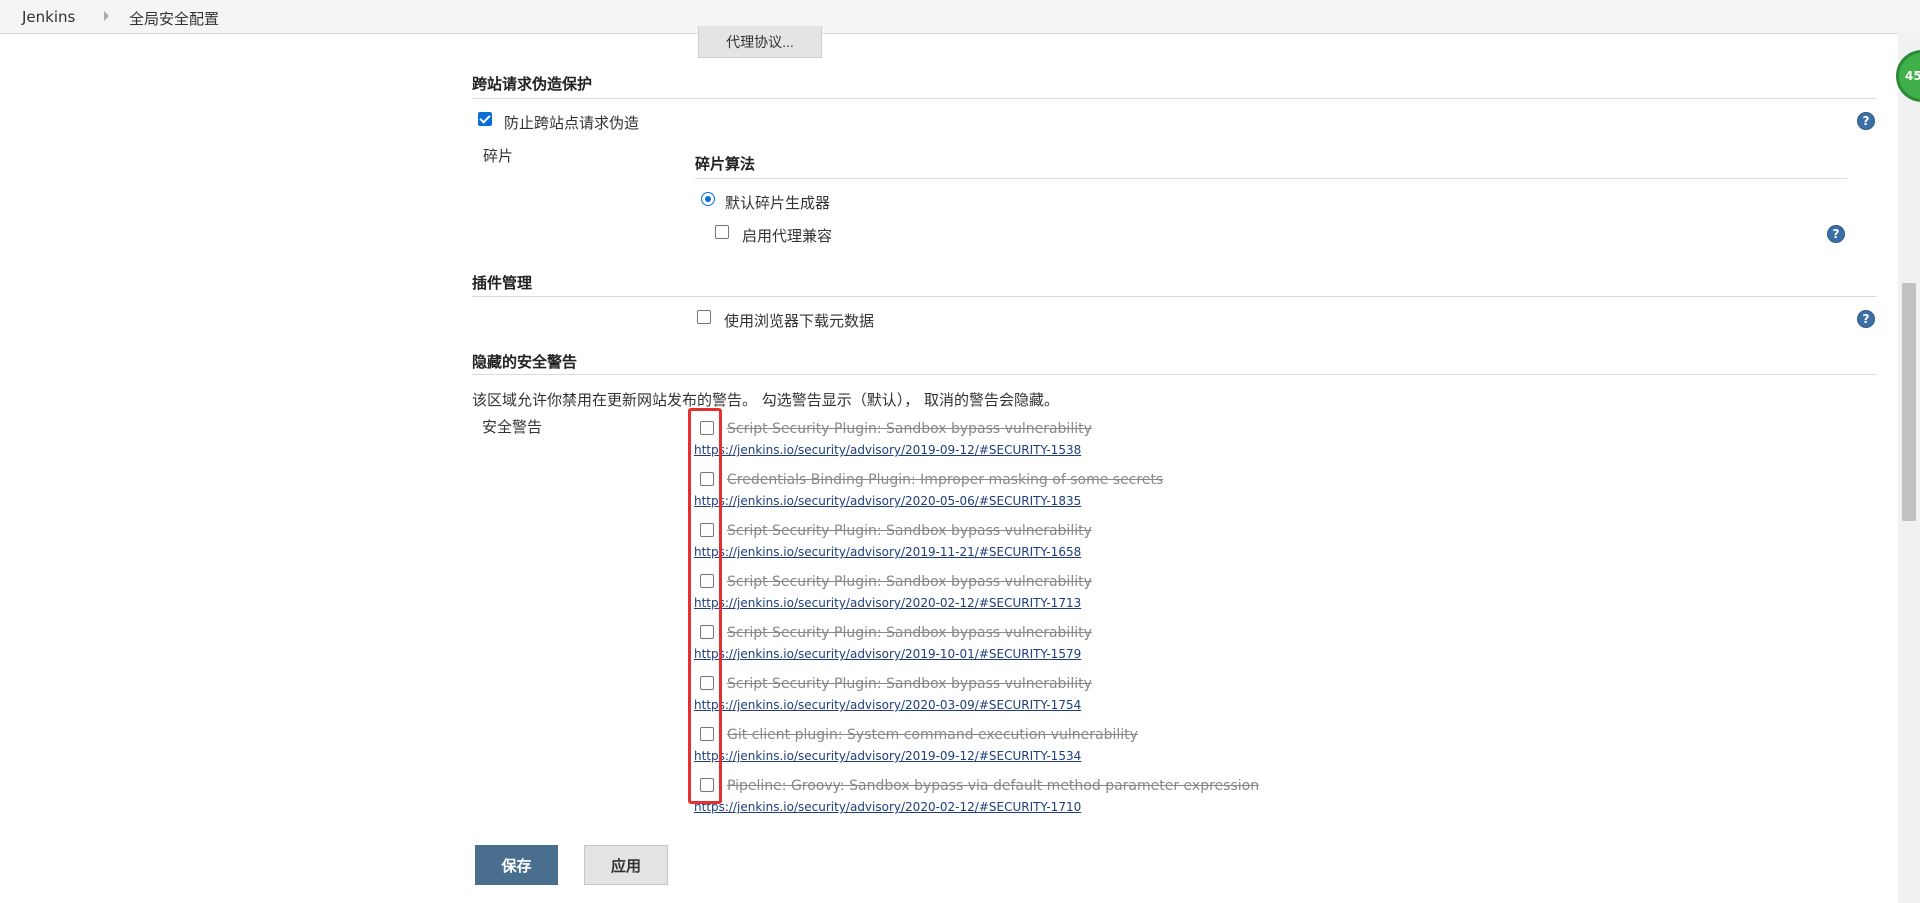 The height and width of the screenshot is (903, 1920). What do you see at coordinates (485, 119) in the screenshot?
I see `prevent-csrf-checkbox` at bounding box center [485, 119].